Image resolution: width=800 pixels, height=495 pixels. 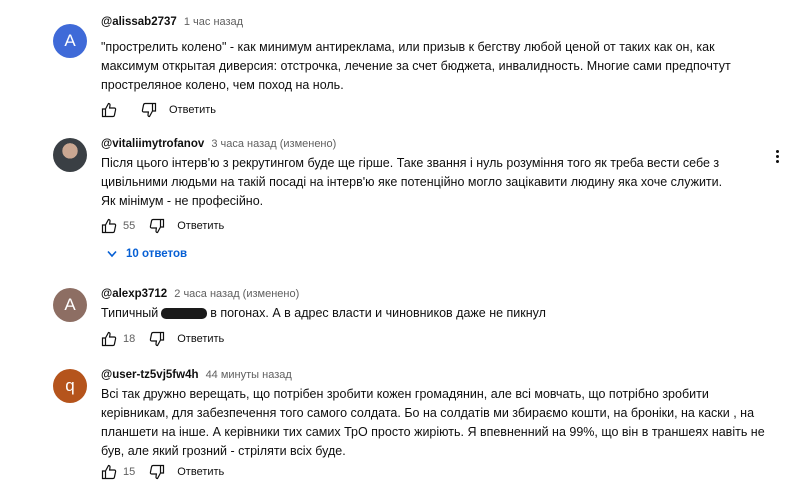 What do you see at coordinates (184, 314) in the screenshot?
I see `redaction-mark` at bounding box center [184, 314].